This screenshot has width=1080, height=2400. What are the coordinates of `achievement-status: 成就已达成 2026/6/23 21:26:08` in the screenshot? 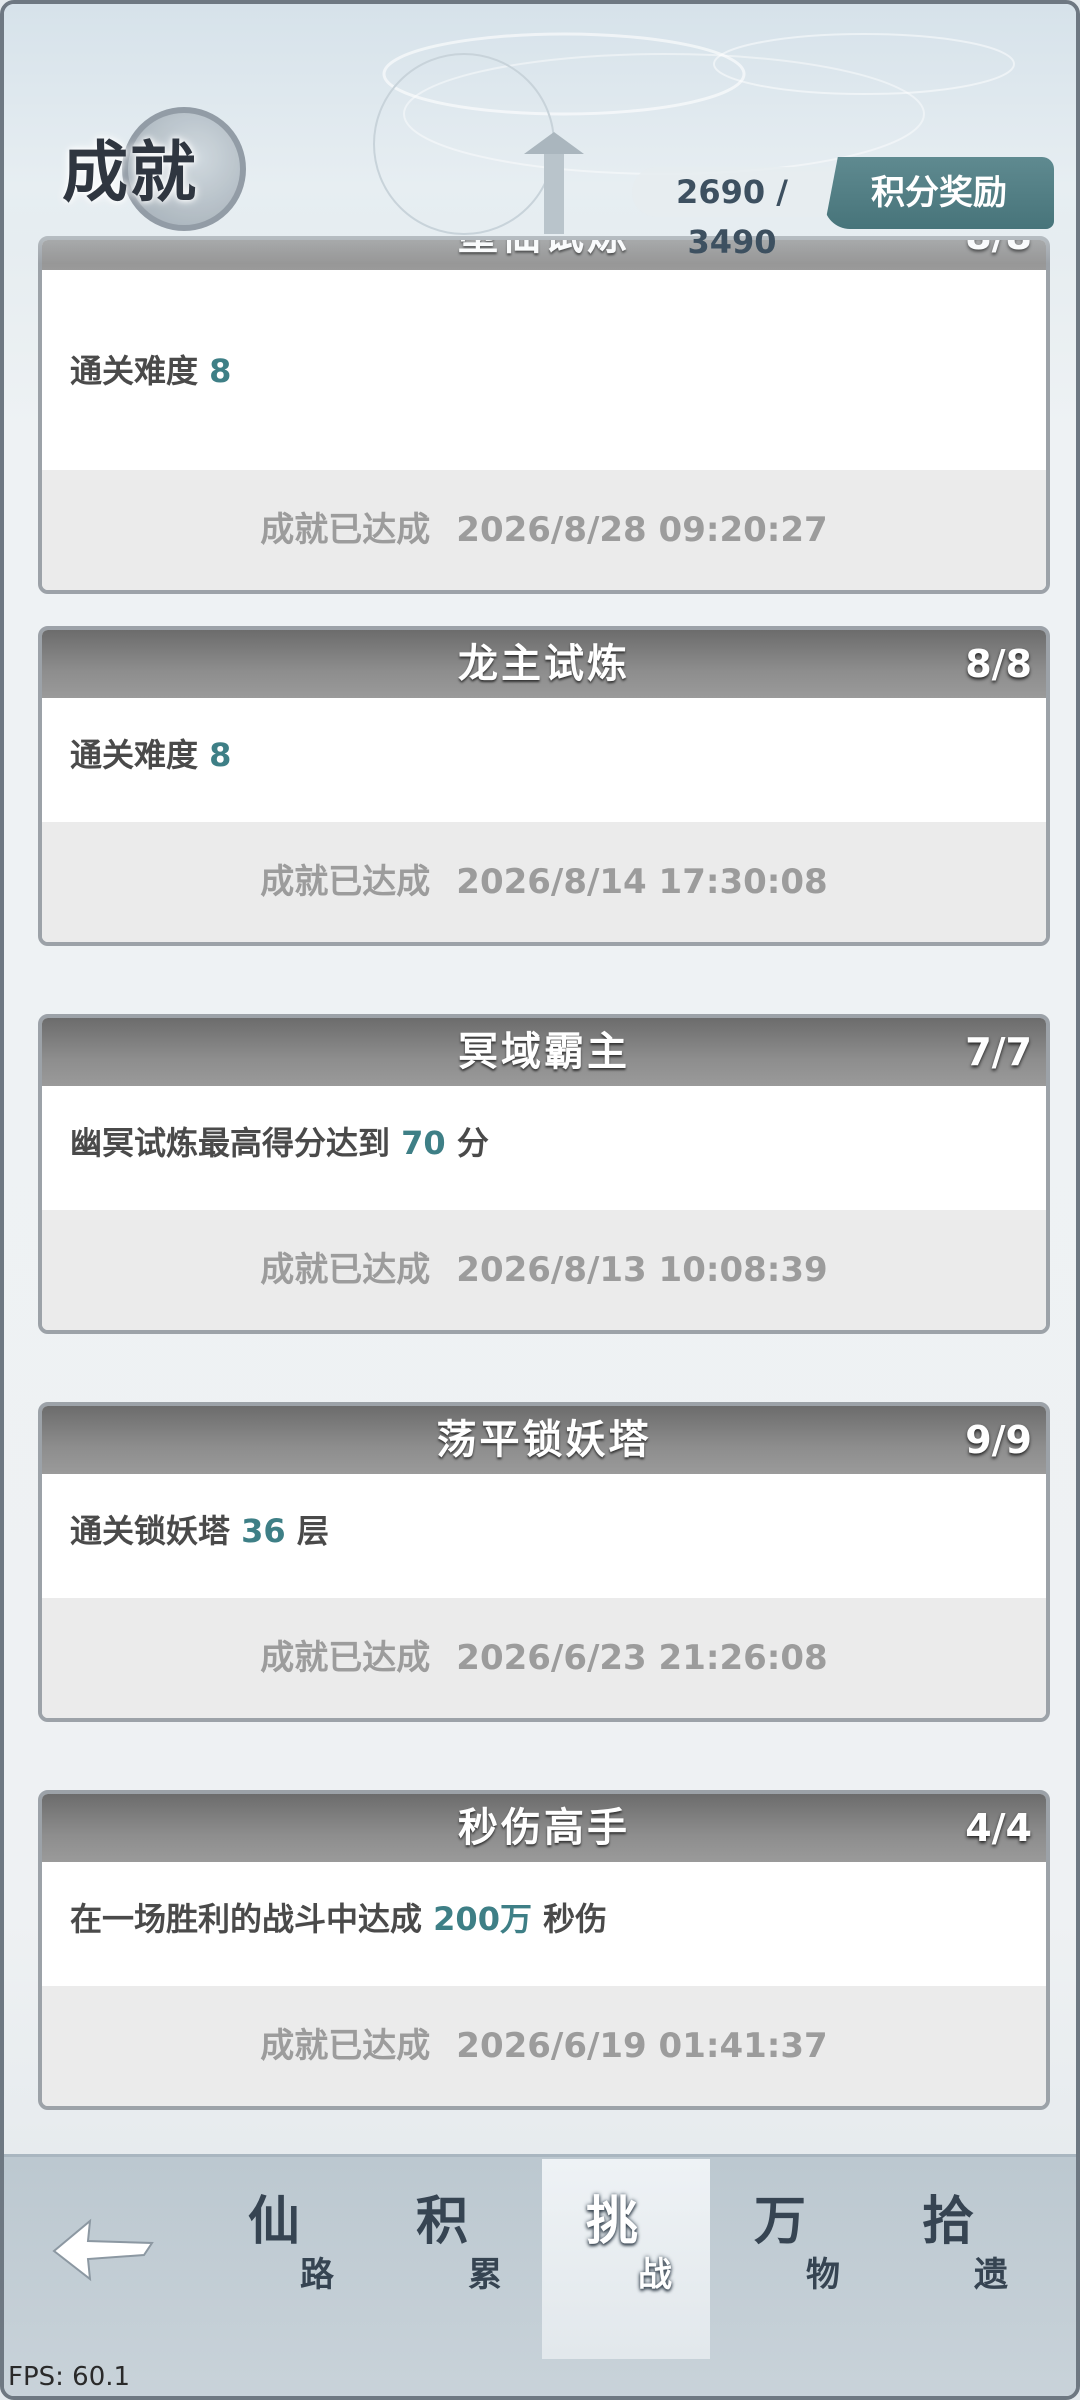 It's located at (544, 1658).